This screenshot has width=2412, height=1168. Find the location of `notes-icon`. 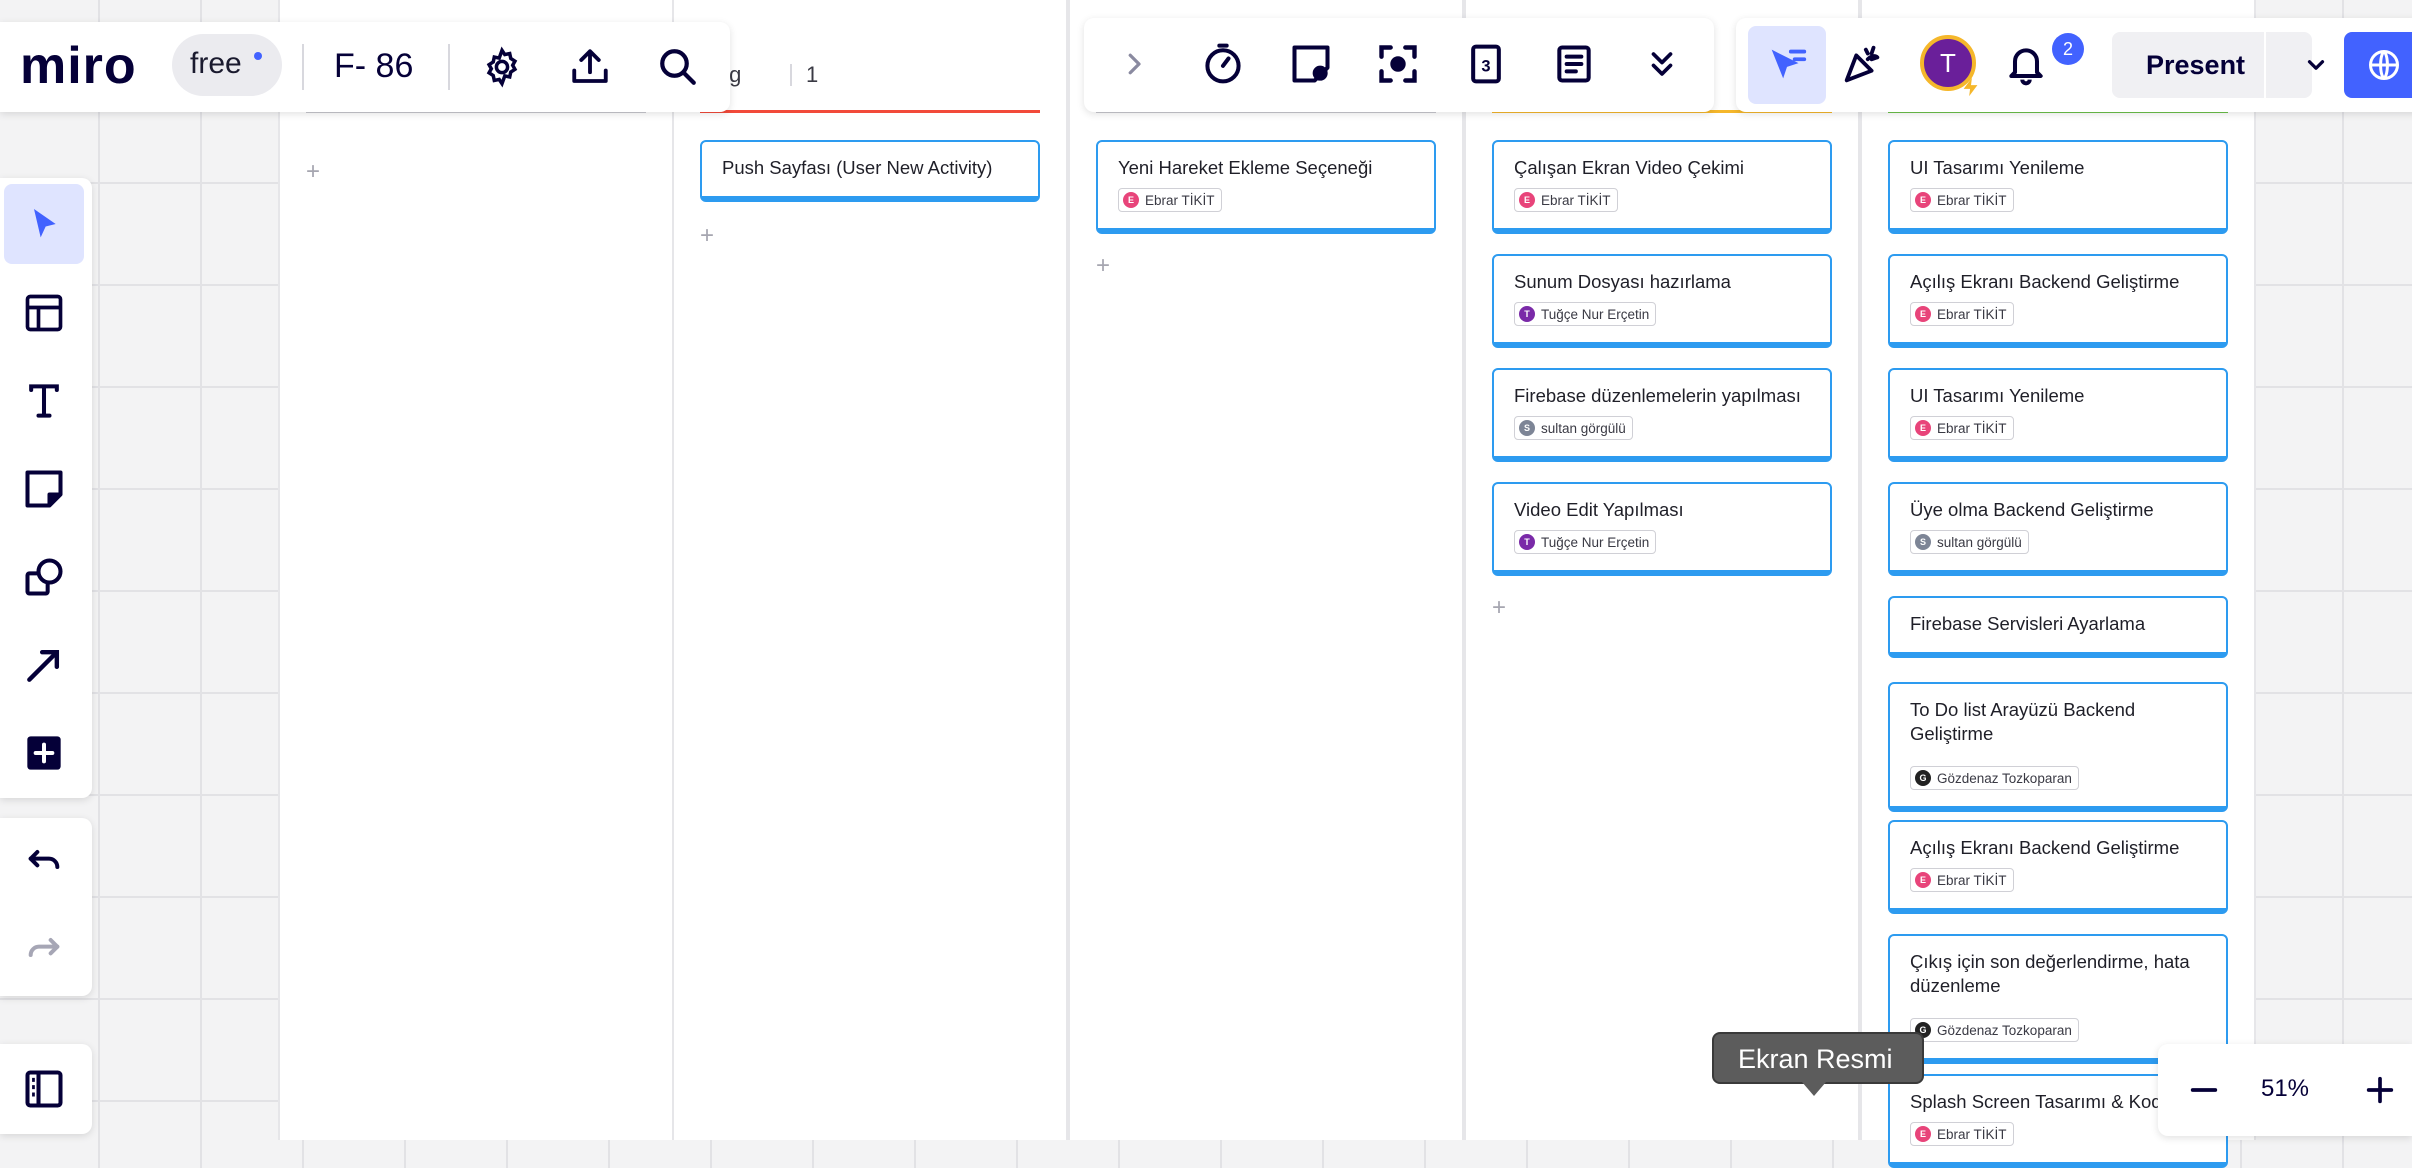

notes-icon is located at coordinates (1574, 64).